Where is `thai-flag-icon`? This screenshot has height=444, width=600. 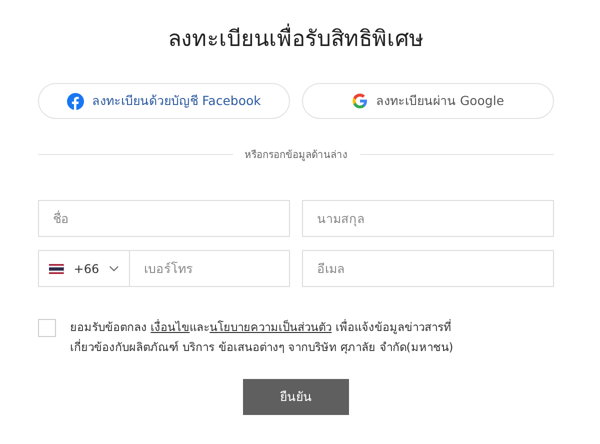 thai-flag-icon is located at coordinates (56, 268).